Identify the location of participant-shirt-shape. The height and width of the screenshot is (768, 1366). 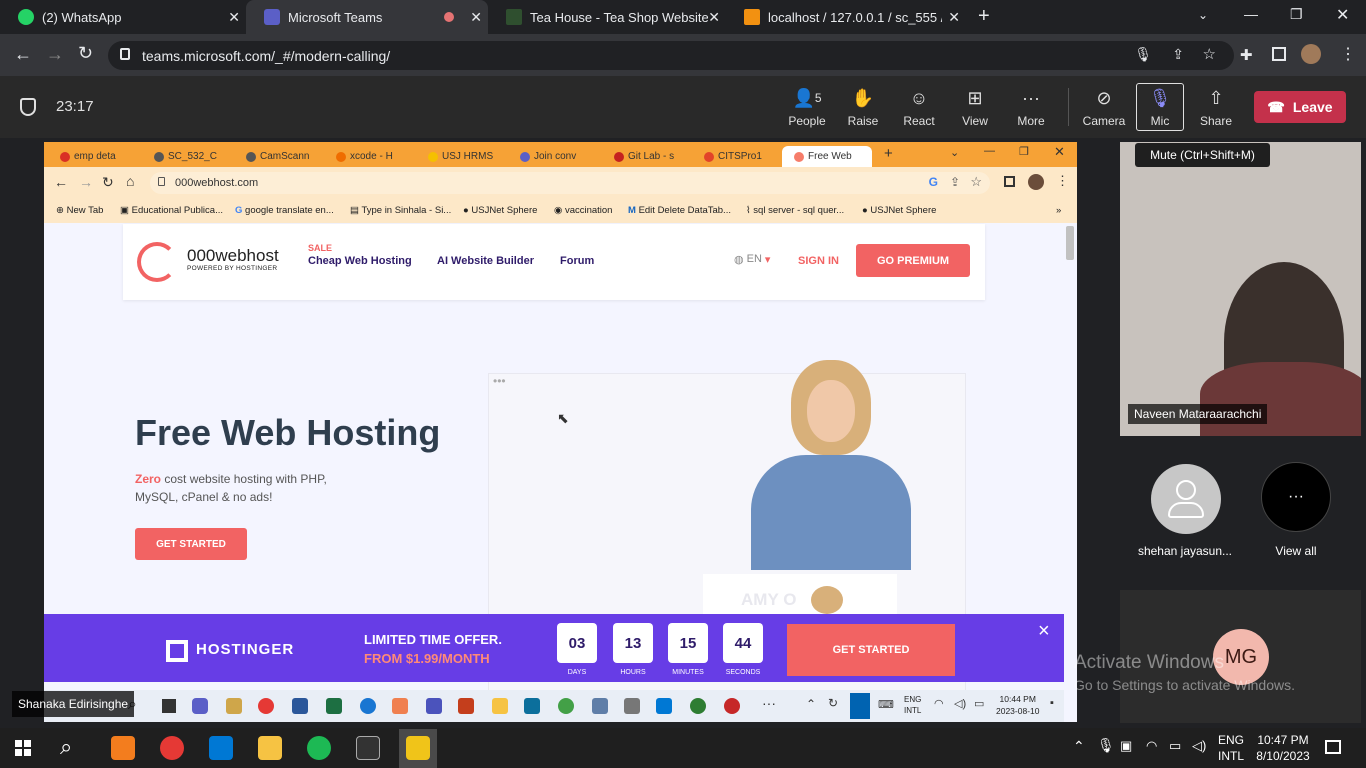
(1280, 399).